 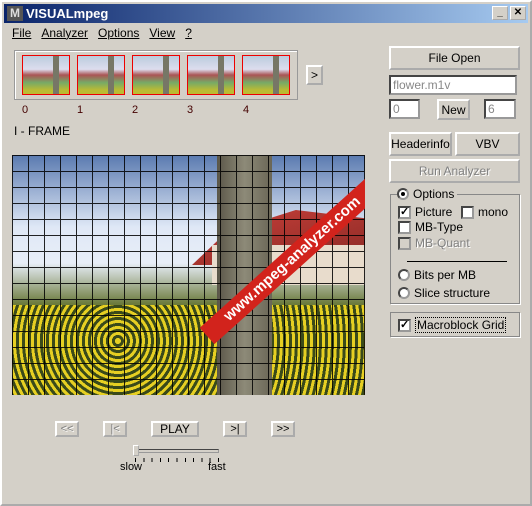 I want to click on next-frame-button: >|, so click(x=235, y=429).